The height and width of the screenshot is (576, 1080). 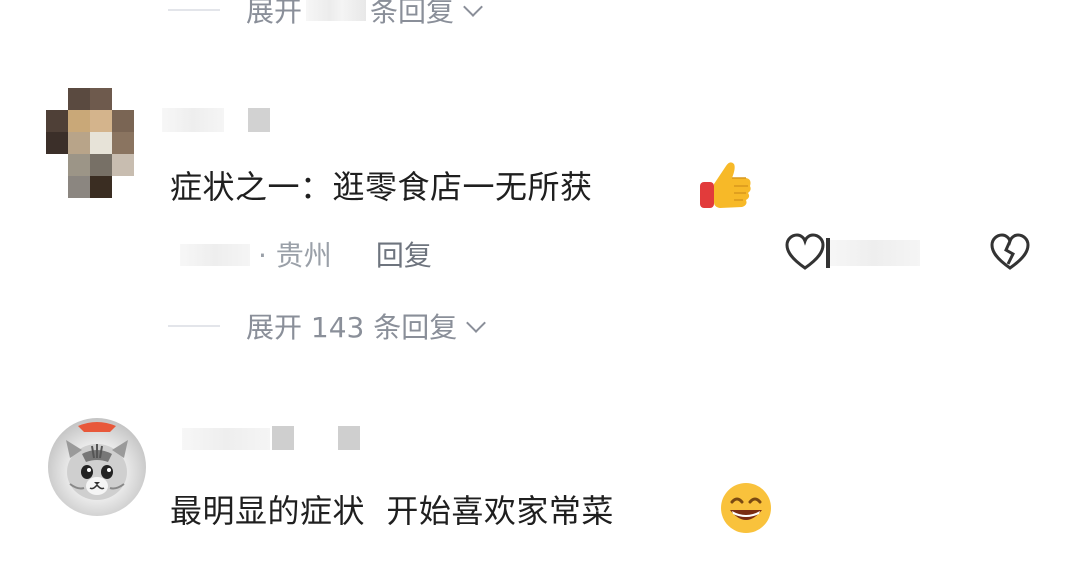 What do you see at coordinates (746, 508) in the screenshot?
I see `grinning-face-icon` at bounding box center [746, 508].